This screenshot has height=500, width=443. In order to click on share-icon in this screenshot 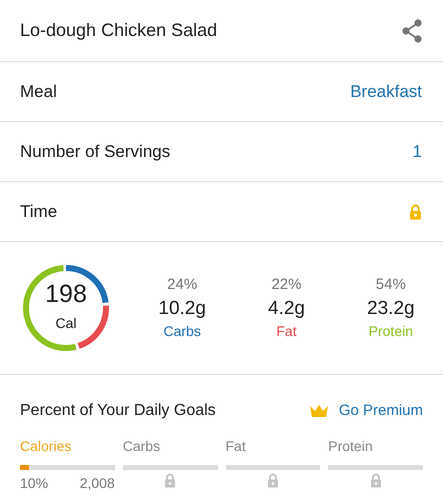, I will do `click(412, 30)`.